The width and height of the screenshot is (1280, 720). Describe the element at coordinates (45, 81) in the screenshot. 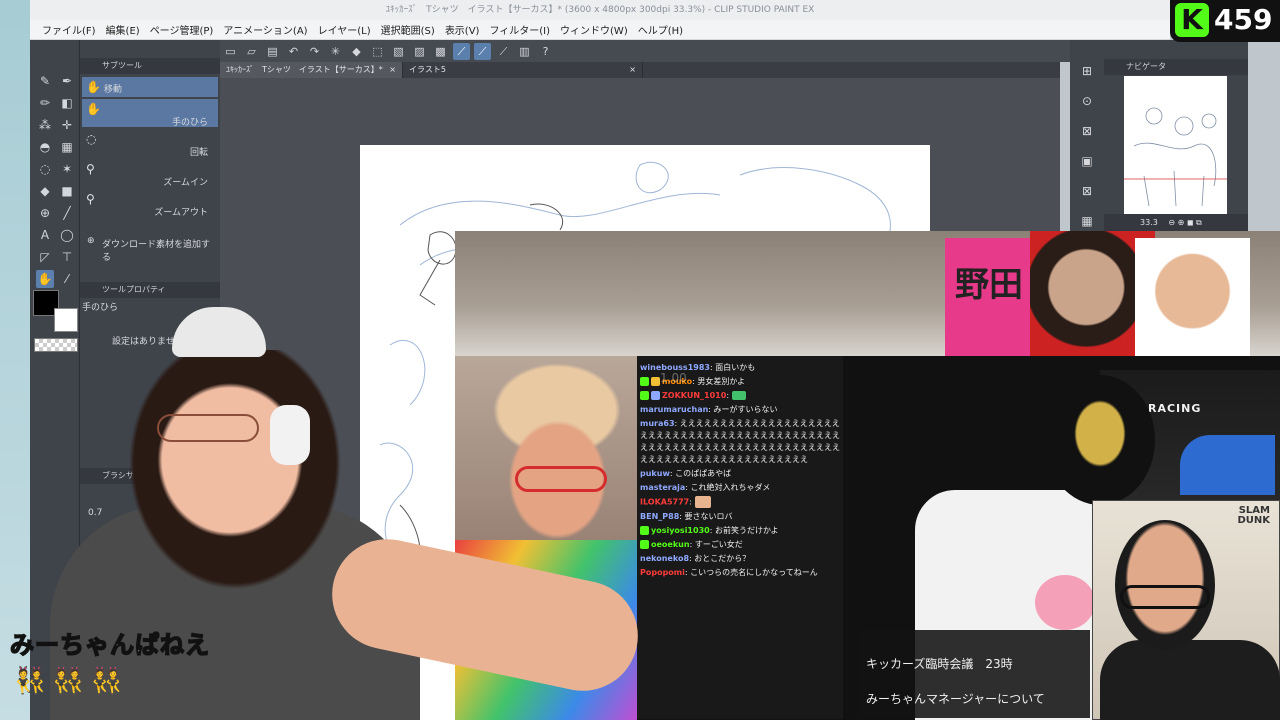

I see `pen-icon: ✎` at that location.